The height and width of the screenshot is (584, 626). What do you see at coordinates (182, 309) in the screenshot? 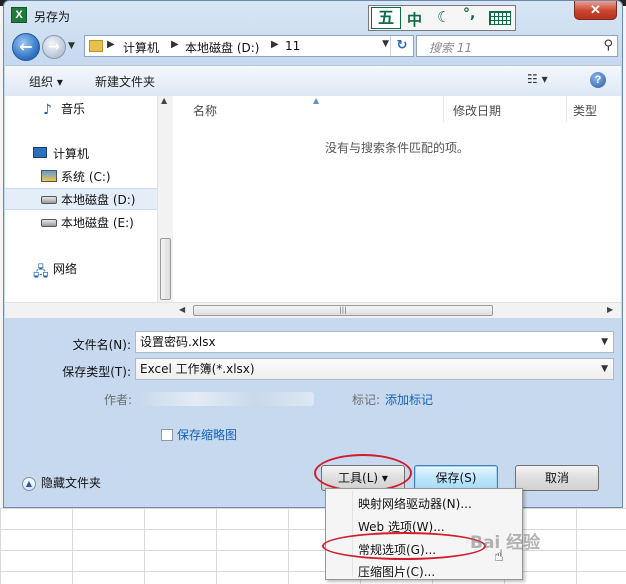
I see `scroll-left-icon: ◀` at bounding box center [182, 309].